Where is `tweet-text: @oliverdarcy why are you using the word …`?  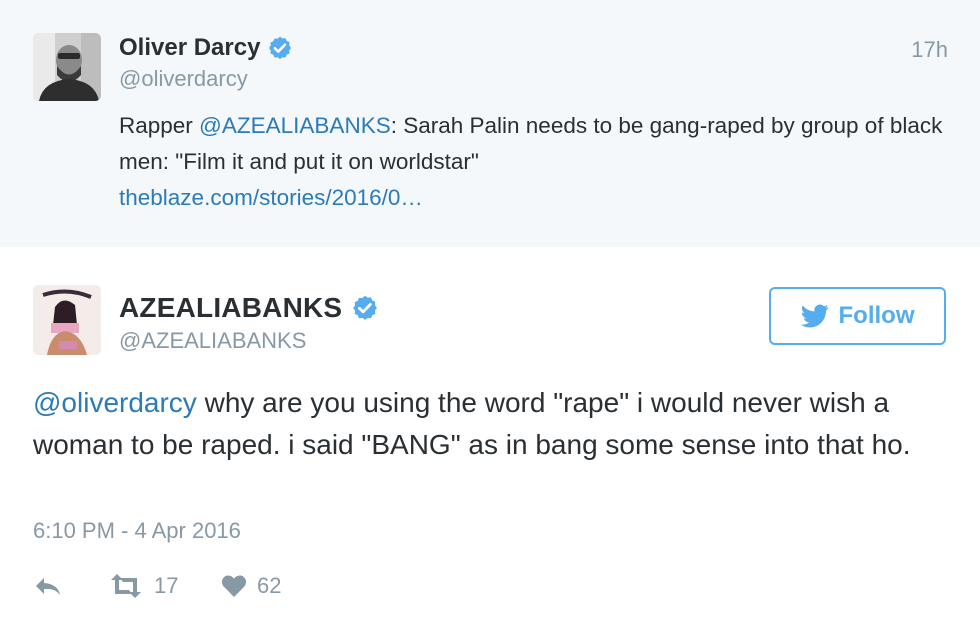
tweet-text: @oliverdarcy why are you using the word … is located at coordinates (493, 424).